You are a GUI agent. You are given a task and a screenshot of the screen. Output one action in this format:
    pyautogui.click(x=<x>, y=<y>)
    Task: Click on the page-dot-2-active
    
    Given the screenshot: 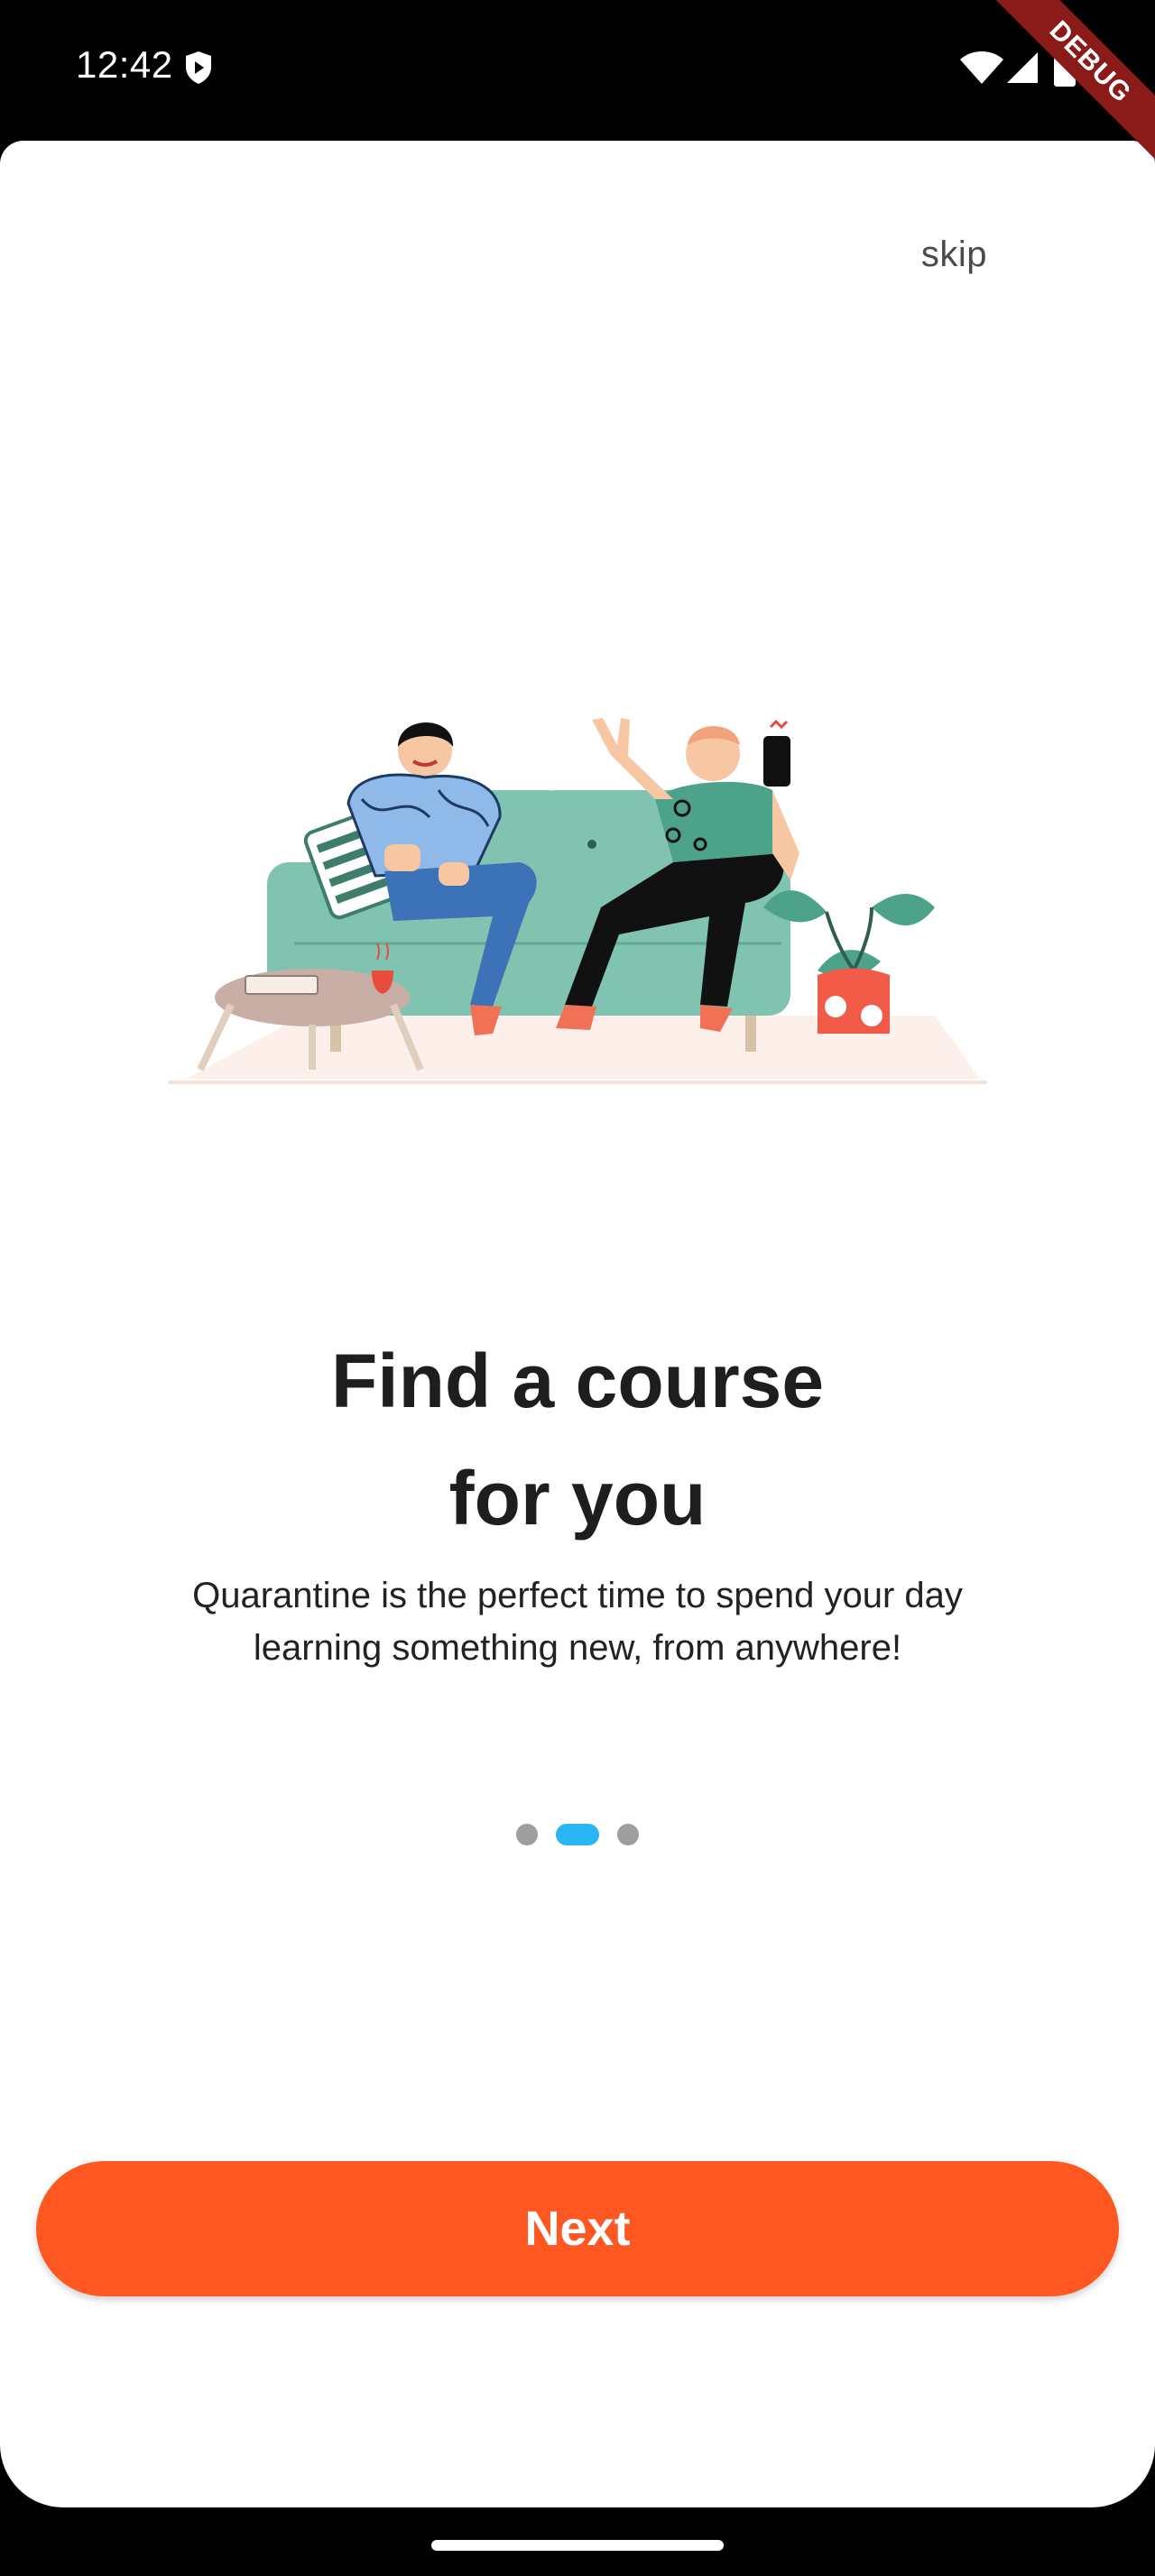 What is the action you would take?
    pyautogui.click(x=577, y=1834)
    